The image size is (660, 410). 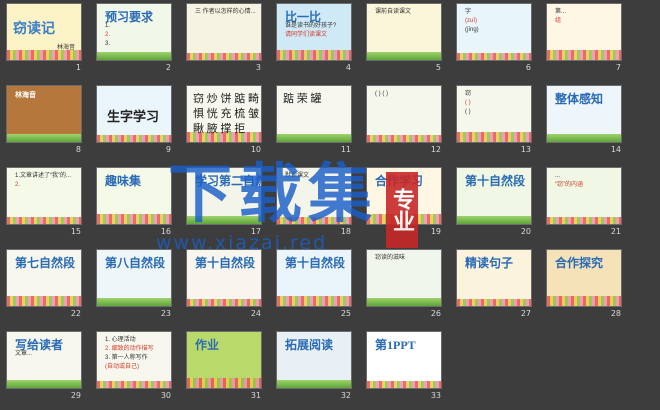 I want to click on slide-preview: 课前自读课文, so click(x=404, y=32).